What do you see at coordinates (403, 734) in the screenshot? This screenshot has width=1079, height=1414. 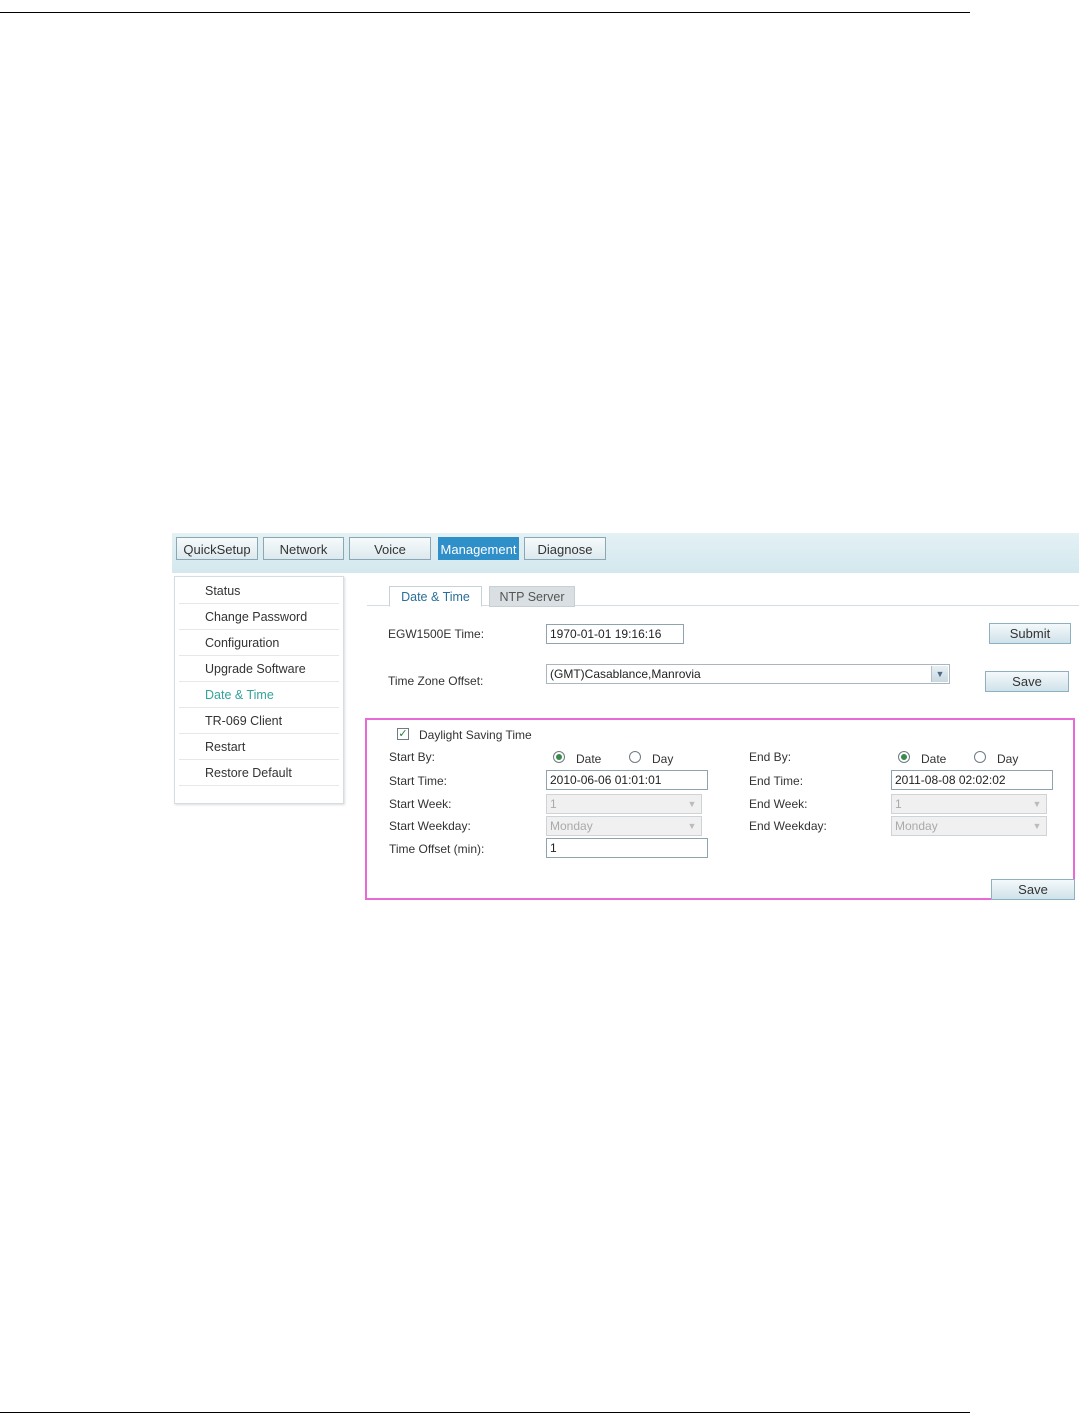 I see `daylight-saving-checkbox: ✓` at bounding box center [403, 734].